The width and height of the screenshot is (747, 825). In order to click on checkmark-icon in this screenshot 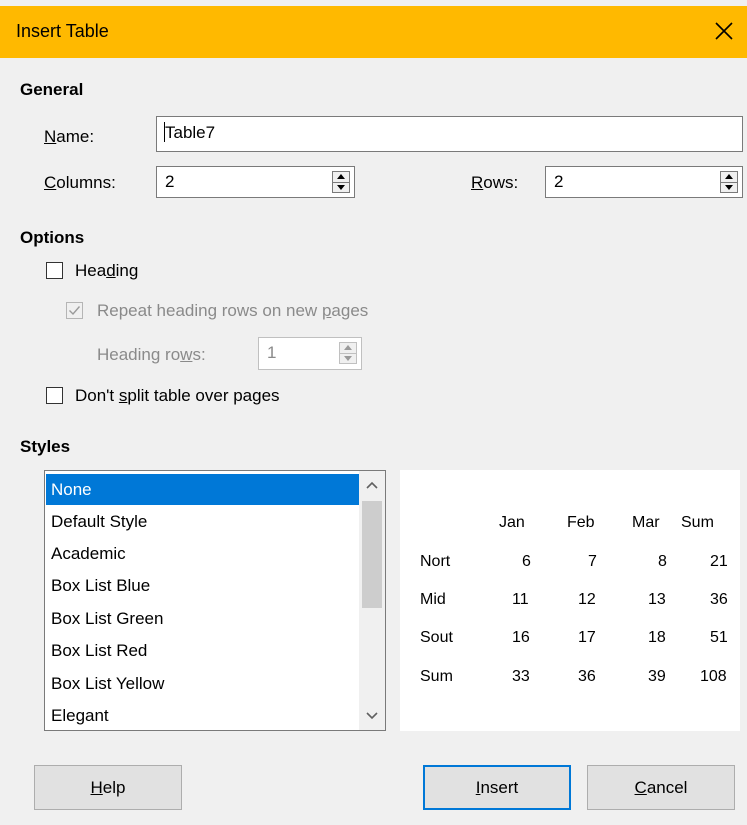, I will do `click(75, 311)`.